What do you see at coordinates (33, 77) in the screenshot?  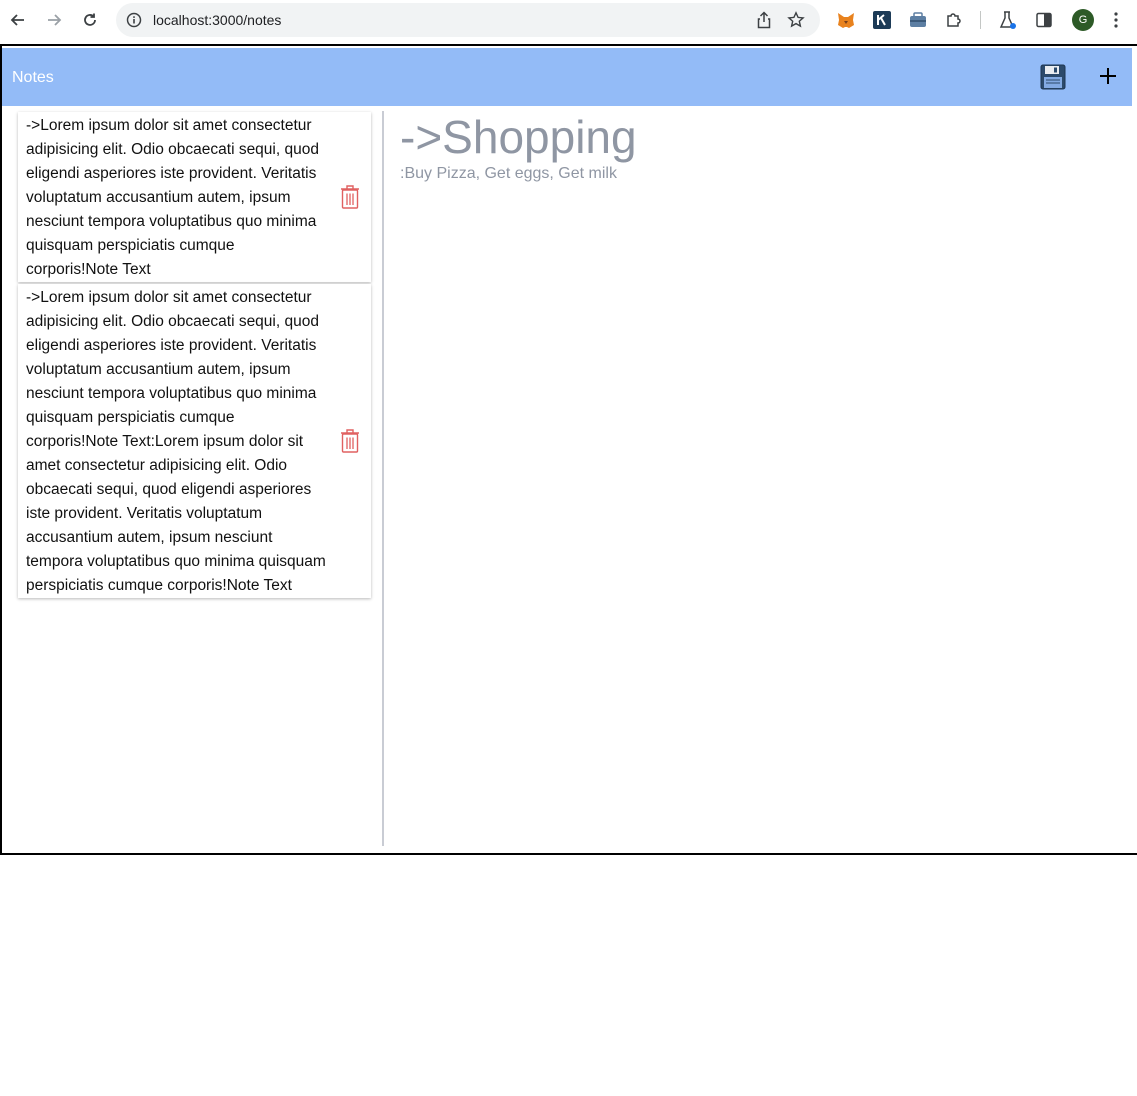 I see `app-title: Notes` at bounding box center [33, 77].